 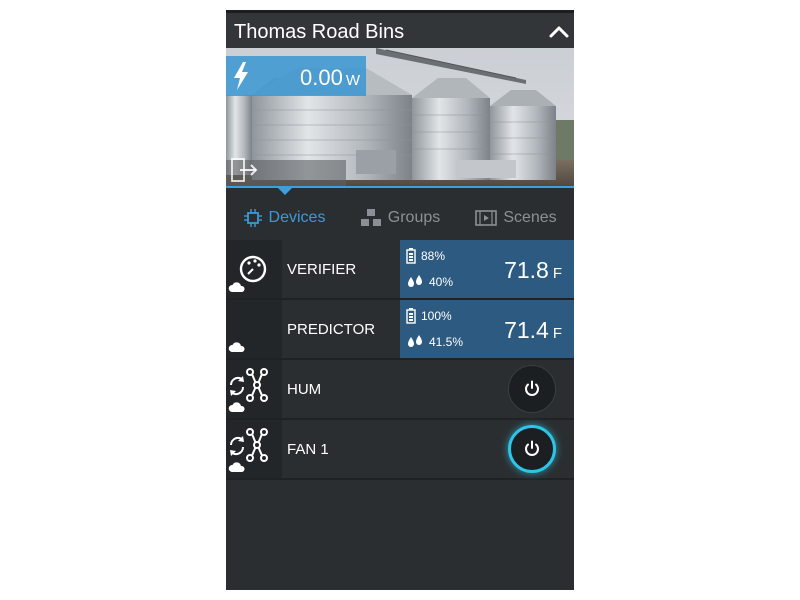 What do you see at coordinates (304, 389) in the screenshot?
I see `device-name: HUM` at bounding box center [304, 389].